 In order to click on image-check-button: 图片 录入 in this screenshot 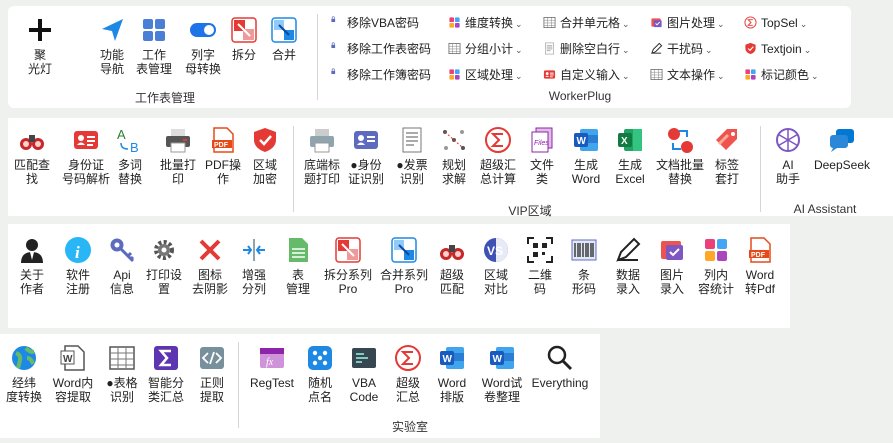, I will do `click(672, 266)`.